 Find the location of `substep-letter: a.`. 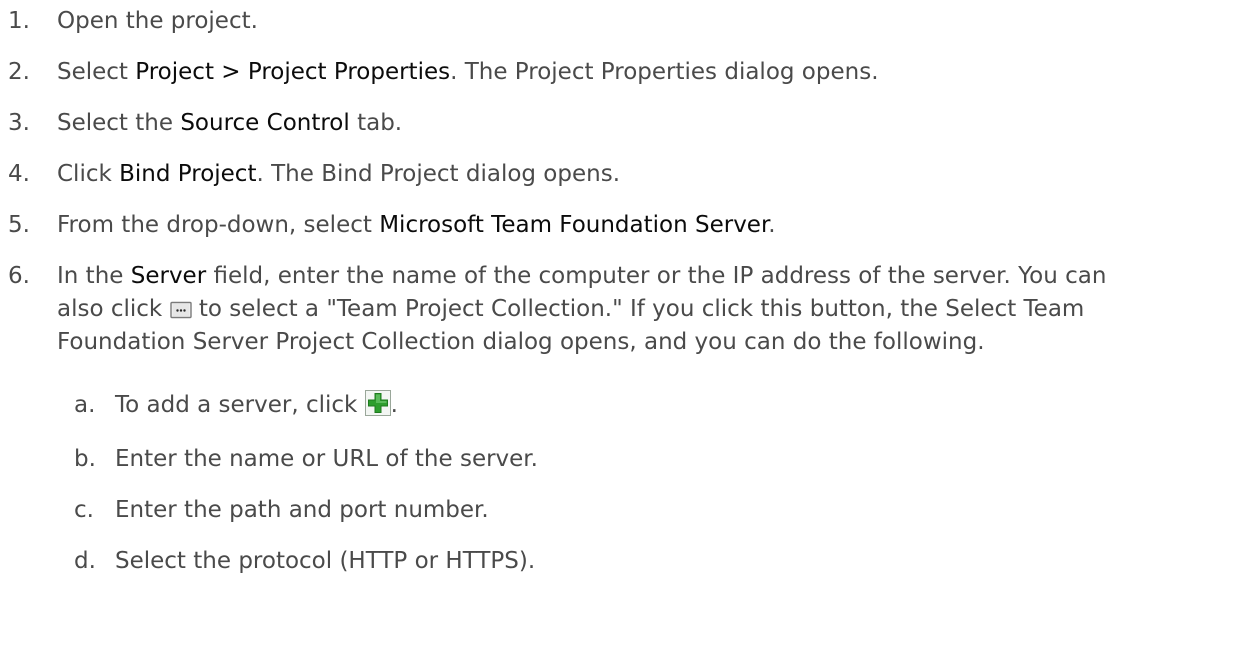

substep-letter: a. is located at coordinates (85, 405).